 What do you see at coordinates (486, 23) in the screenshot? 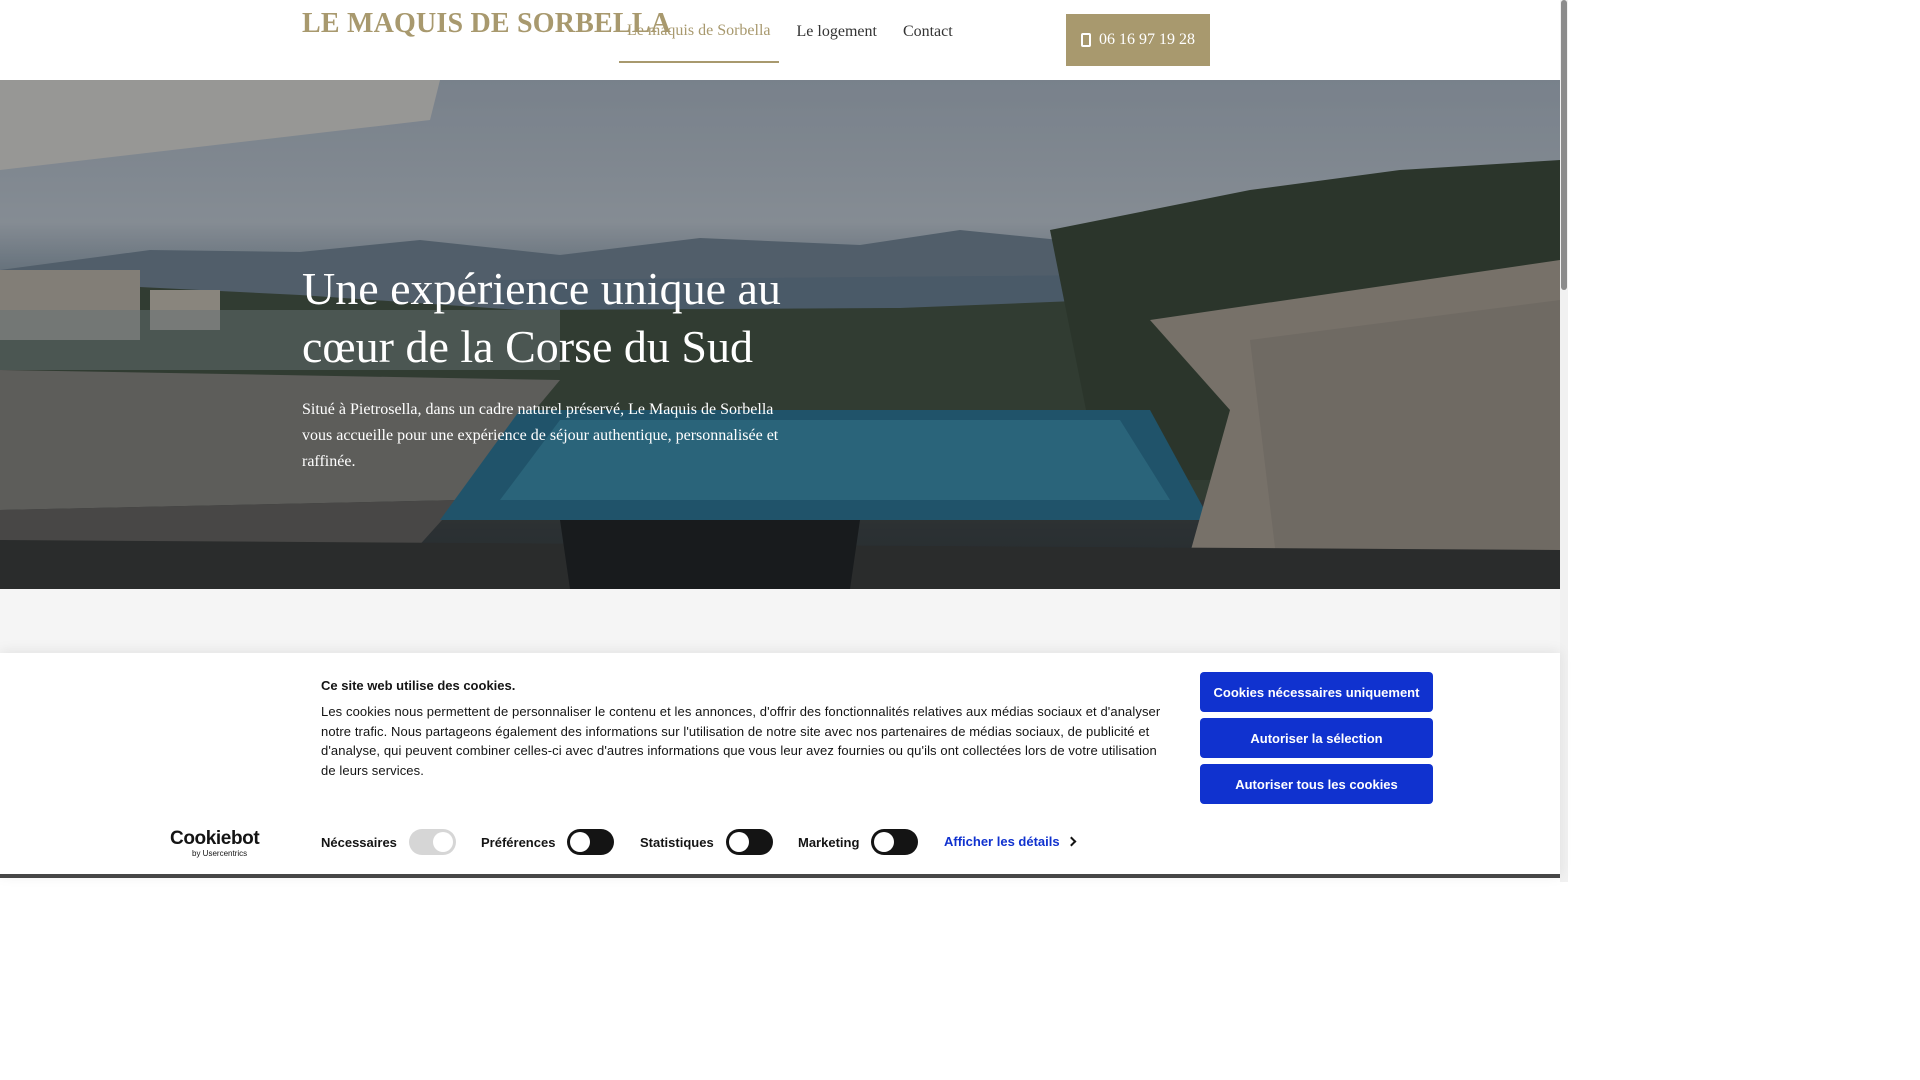
I see `site-logo: LE MAQUIS DE SORBELLA` at bounding box center [486, 23].